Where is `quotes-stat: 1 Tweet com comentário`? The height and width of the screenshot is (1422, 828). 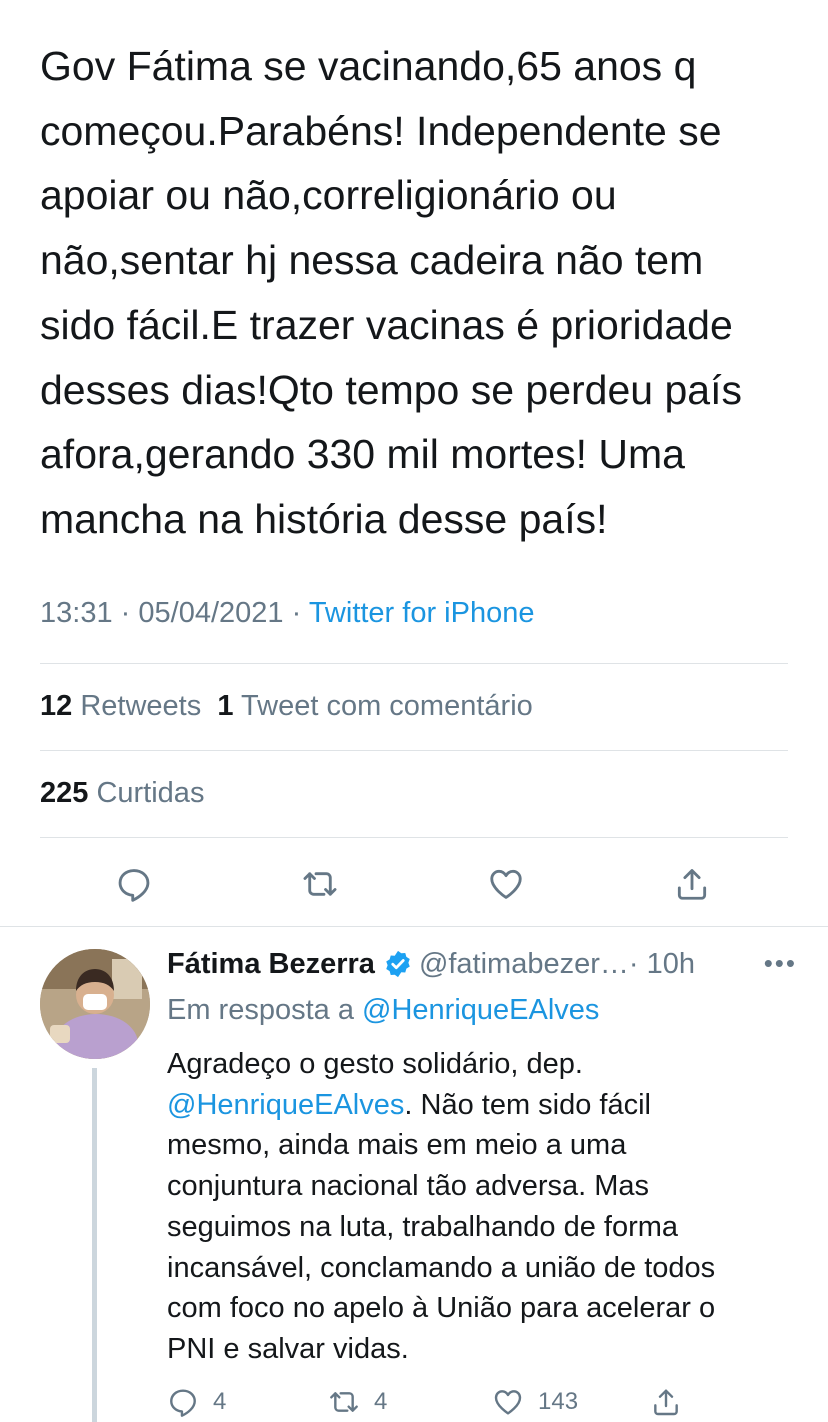 quotes-stat: 1 Tweet com comentário is located at coordinates (374, 706).